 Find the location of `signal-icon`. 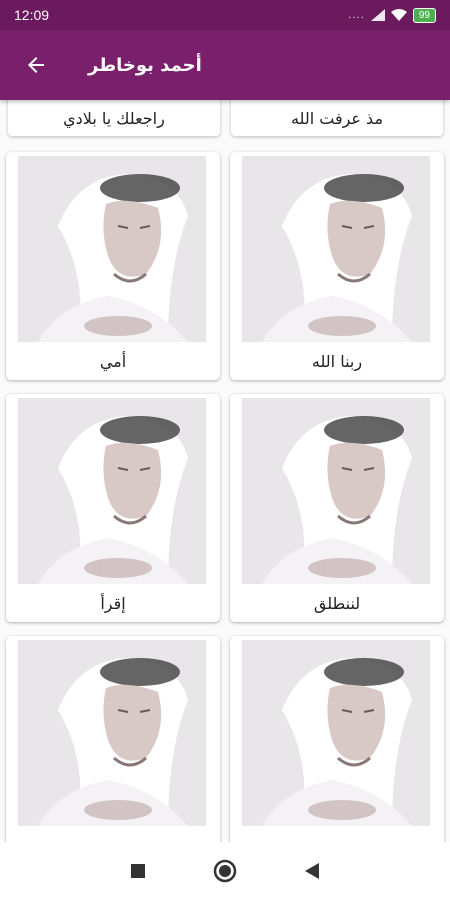

signal-icon is located at coordinates (377, 15).